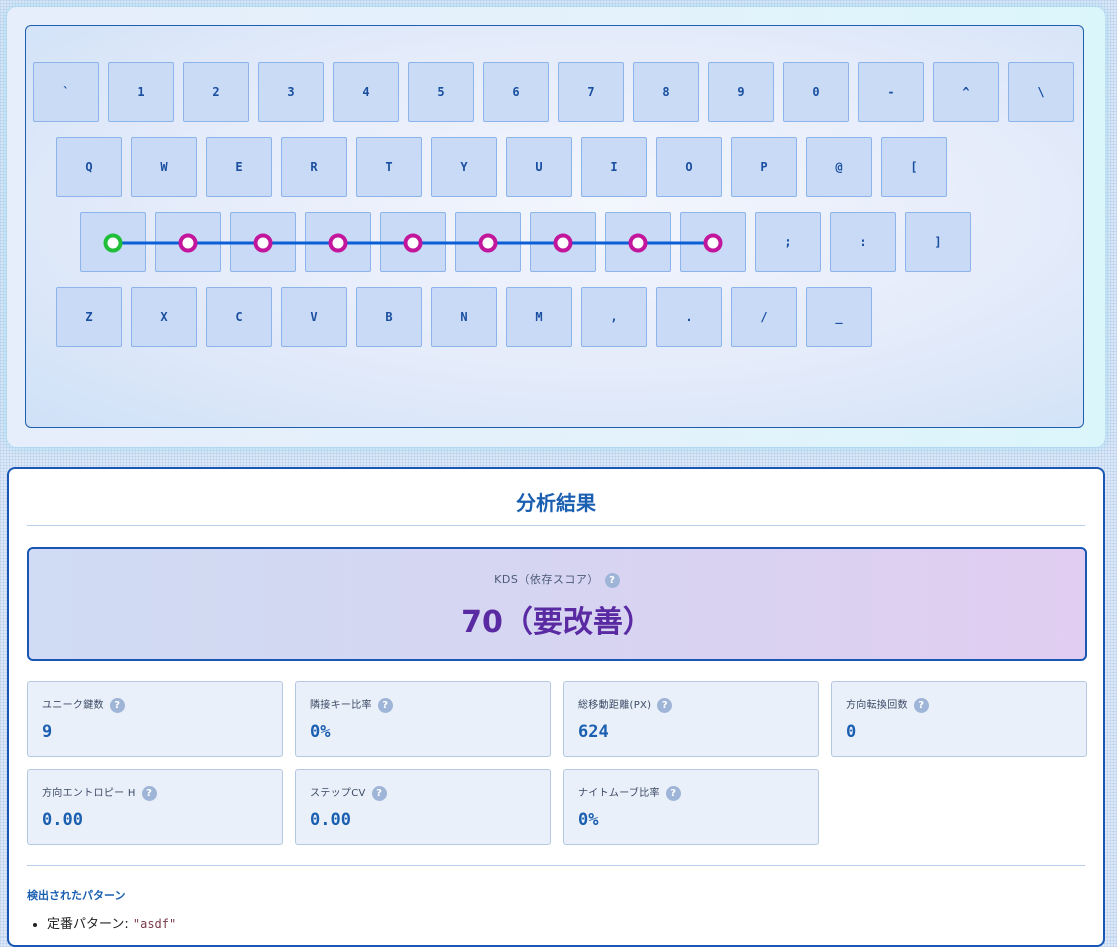  What do you see at coordinates (155, 719) in the screenshot?
I see `metric-card: ユニーク鍵数? 9` at bounding box center [155, 719].